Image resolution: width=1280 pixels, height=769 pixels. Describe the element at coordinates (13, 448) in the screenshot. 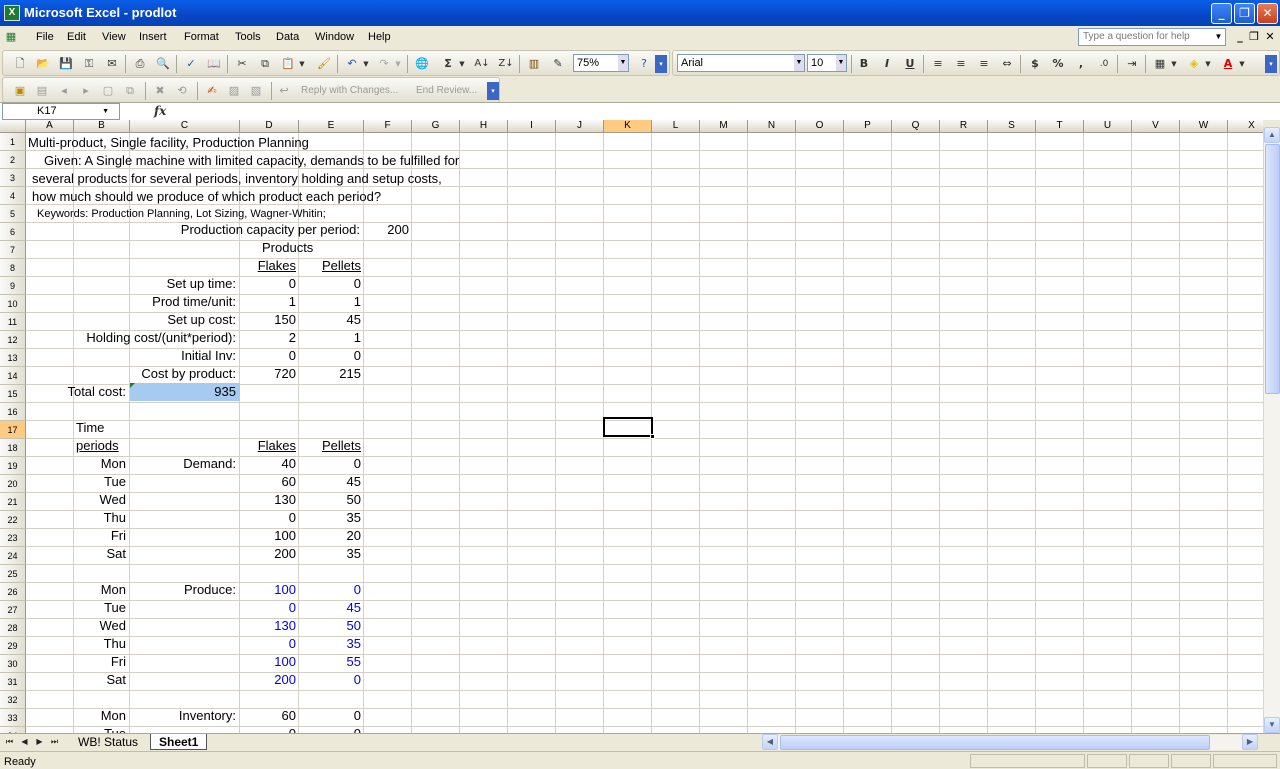

I see `row-header-18: 18` at that location.